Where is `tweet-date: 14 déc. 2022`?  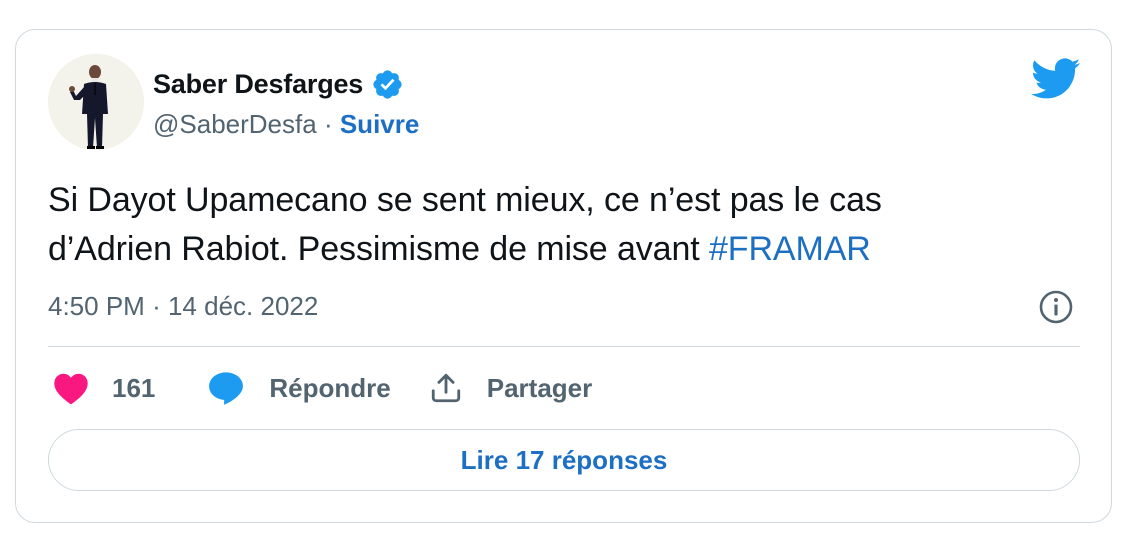
tweet-date: 14 déc. 2022 is located at coordinates (243, 305).